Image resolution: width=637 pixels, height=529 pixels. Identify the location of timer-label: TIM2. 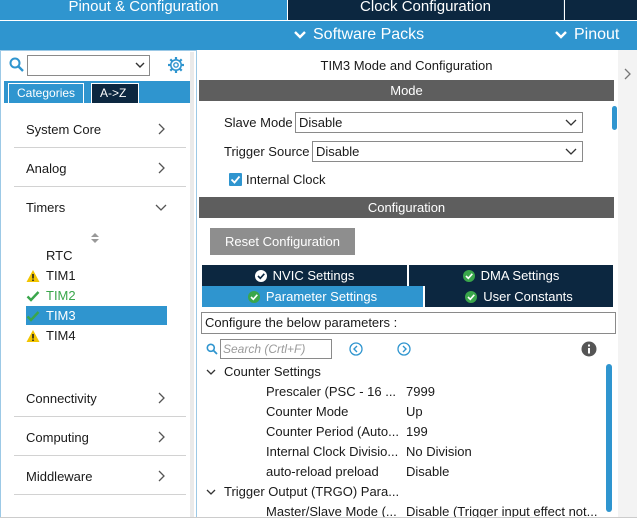
(61, 295).